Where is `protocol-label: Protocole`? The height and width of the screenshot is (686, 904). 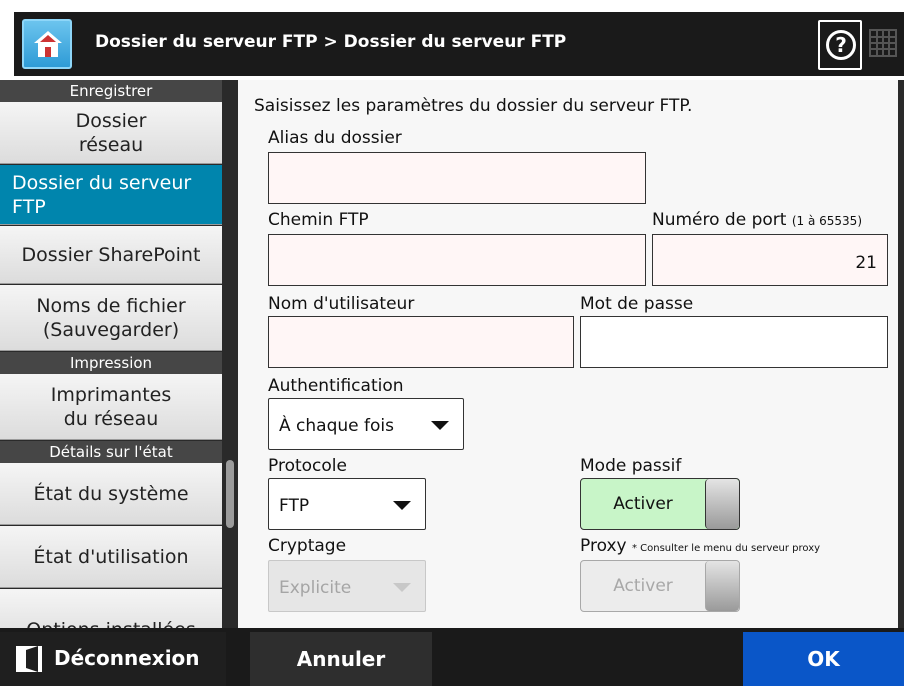 protocol-label: Protocole is located at coordinates (307, 466).